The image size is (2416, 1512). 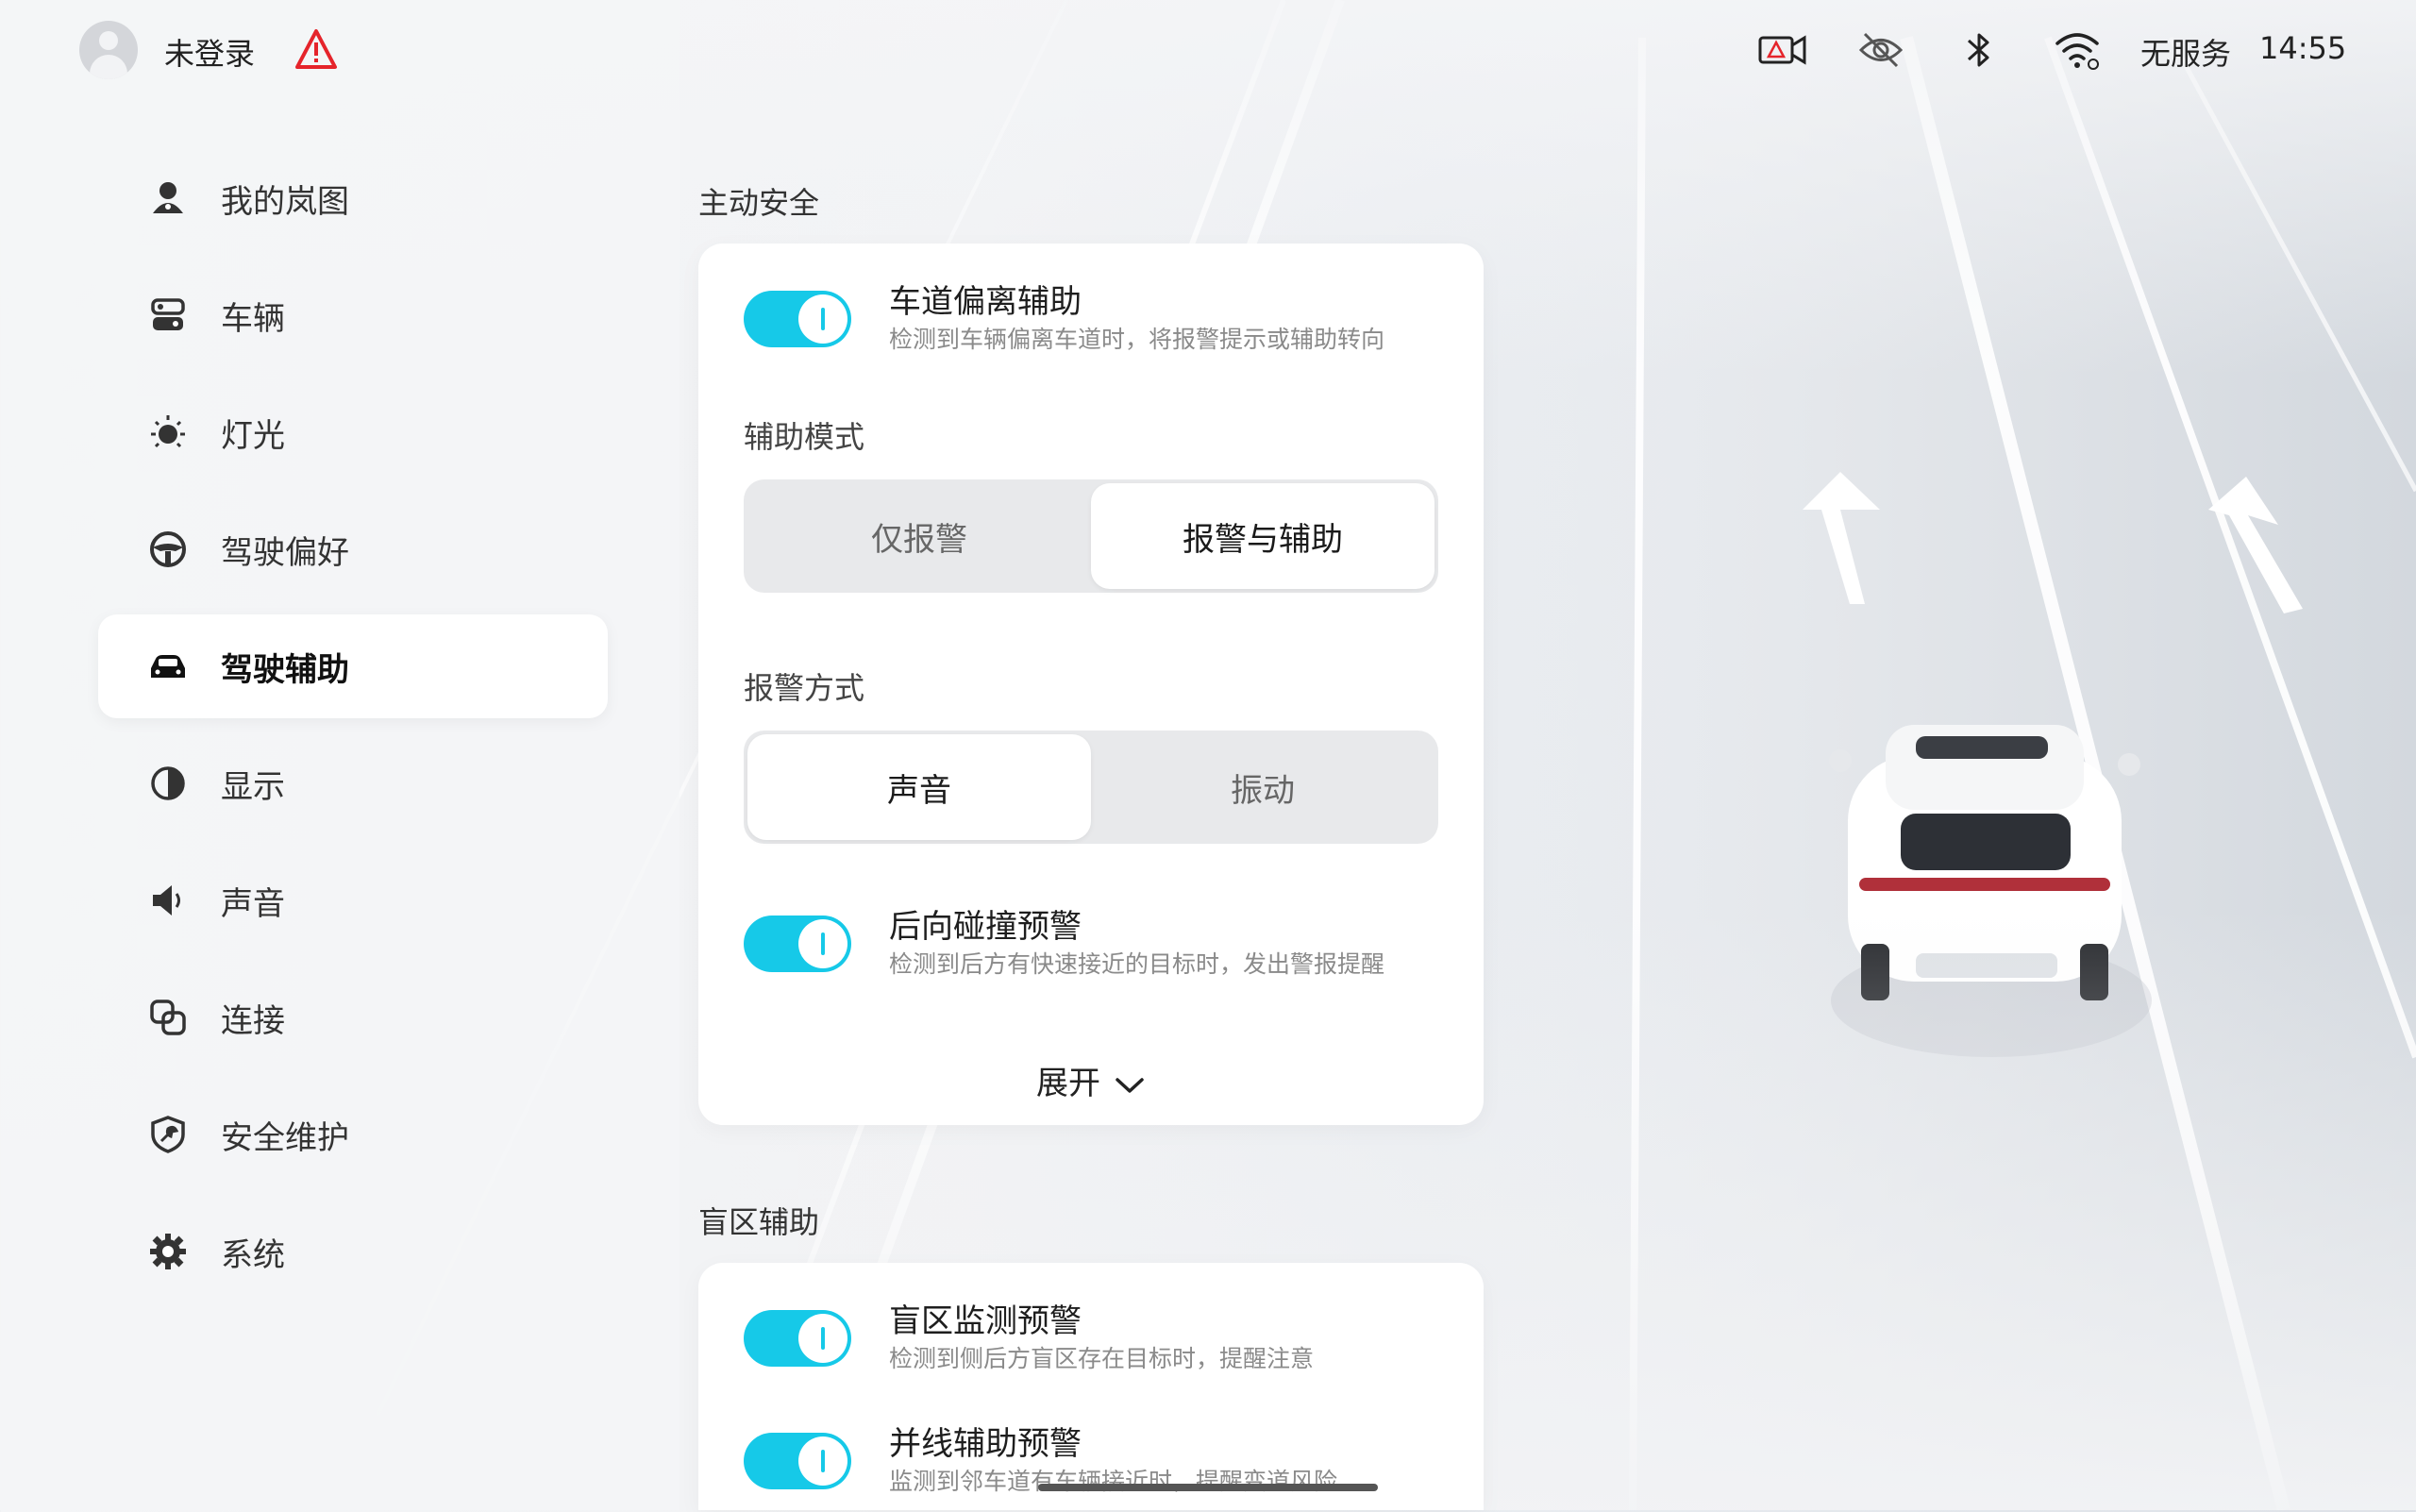 What do you see at coordinates (919, 787) in the screenshot?
I see `alert-method-option-sound: 声音` at bounding box center [919, 787].